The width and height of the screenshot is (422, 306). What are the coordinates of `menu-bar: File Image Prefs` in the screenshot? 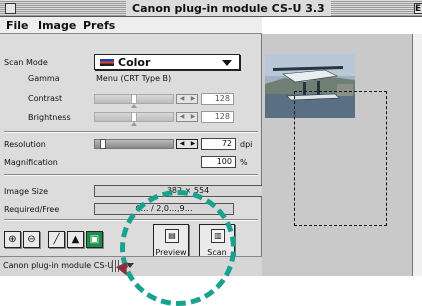 It's located at (131, 25).